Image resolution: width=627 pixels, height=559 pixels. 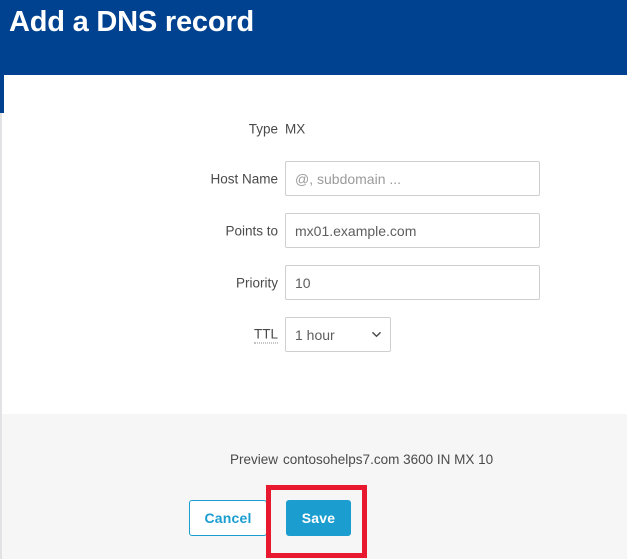 I want to click on form-row-priority: Priority, so click(x=315, y=283).